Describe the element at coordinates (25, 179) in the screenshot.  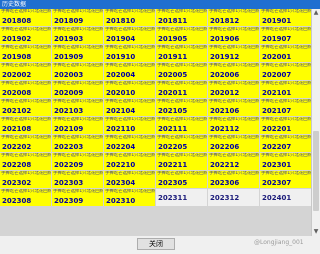
I see `period-cell: 手捧吃芒选择1只北花回购手抄手选择 202302` at that location.